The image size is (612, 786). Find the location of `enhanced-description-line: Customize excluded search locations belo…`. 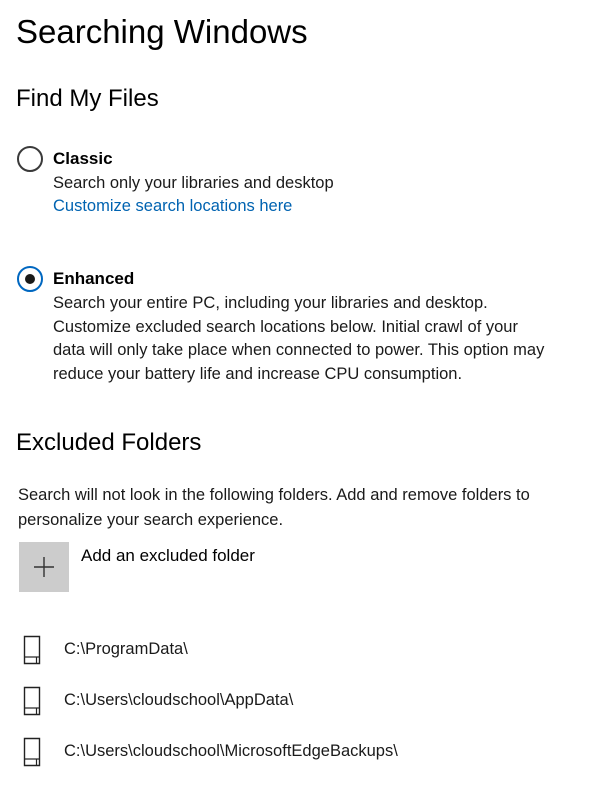

enhanced-description-line: Customize excluded search locations belo… is located at coordinates (285, 326).